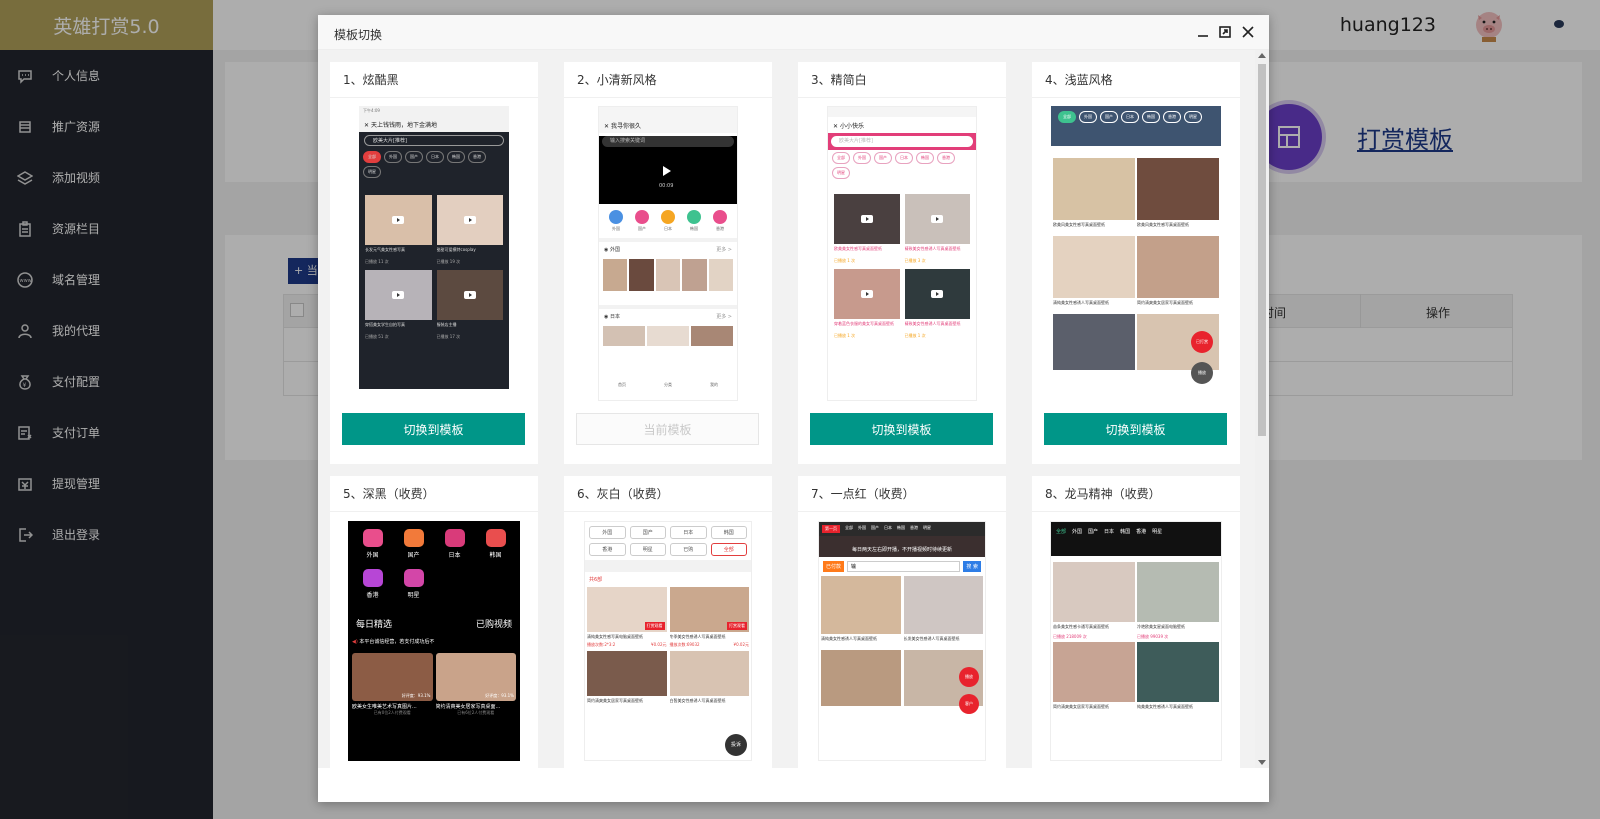 This screenshot has height=819, width=1600. Describe the element at coordinates (499, 695) in the screenshot. I see `rating: 好评度：93.1%` at that location.